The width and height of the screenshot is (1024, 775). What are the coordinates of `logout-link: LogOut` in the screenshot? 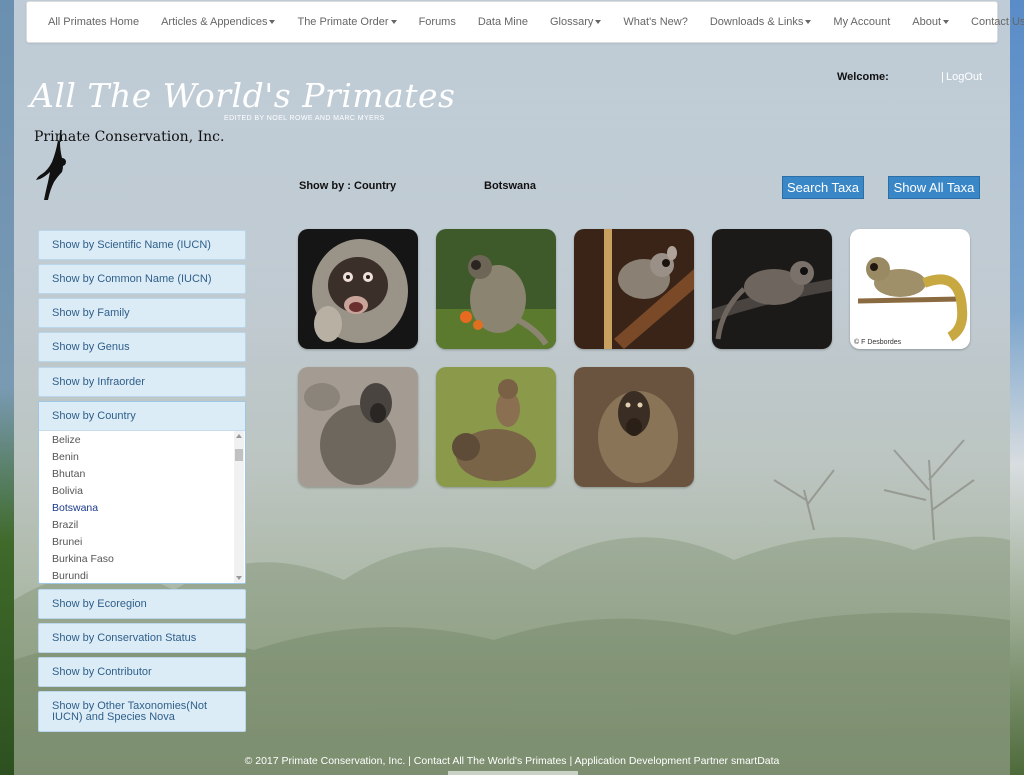 It's located at (964, 77).